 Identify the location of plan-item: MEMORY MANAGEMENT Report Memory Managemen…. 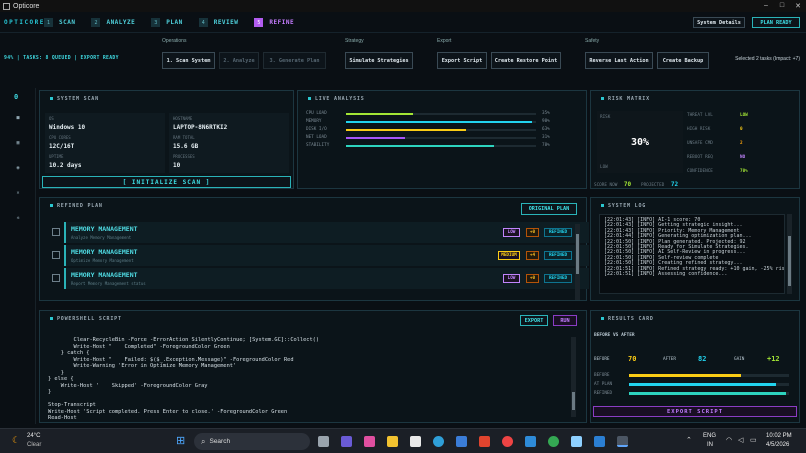
(324, 278).